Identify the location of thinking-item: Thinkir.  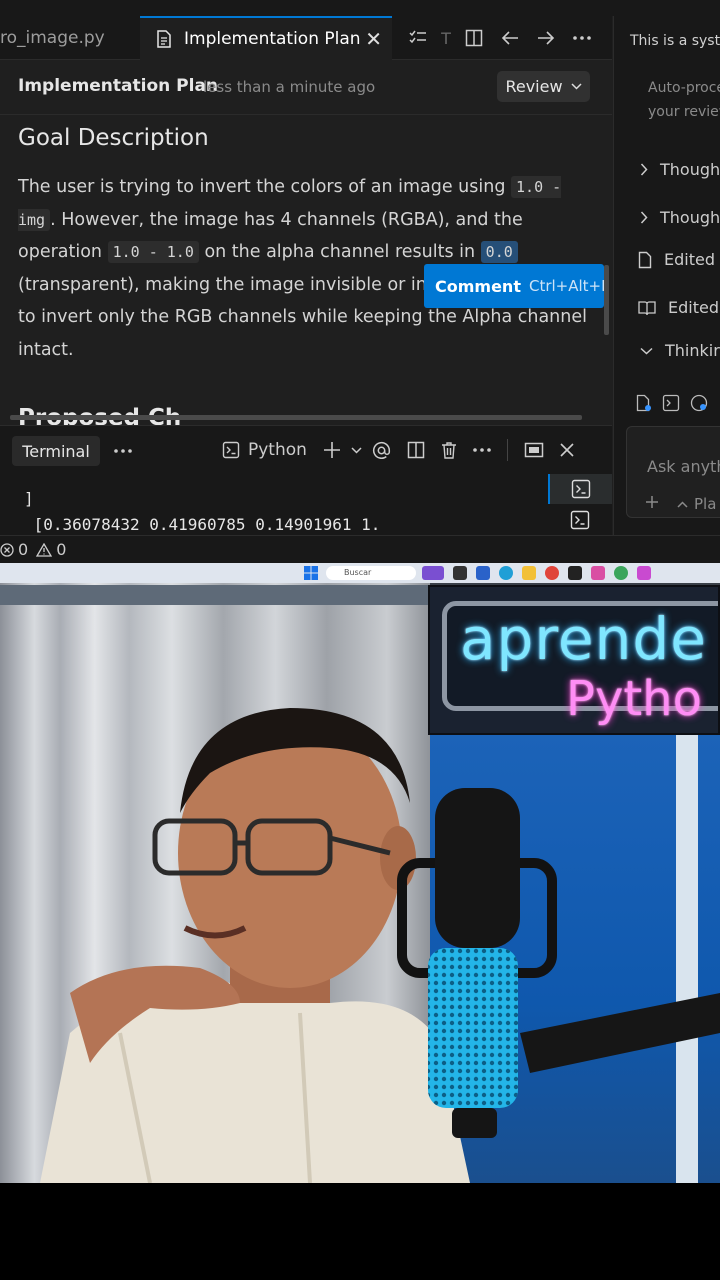
(680, 350).